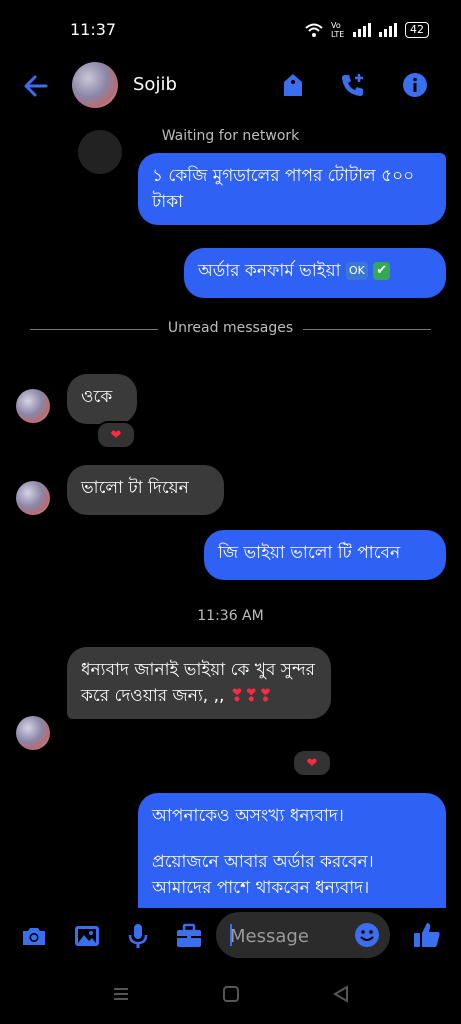  What do you see at coordinates (341, 994) in the screenshot?
I see `back-nav-icon` at bounding box center [341, 994].